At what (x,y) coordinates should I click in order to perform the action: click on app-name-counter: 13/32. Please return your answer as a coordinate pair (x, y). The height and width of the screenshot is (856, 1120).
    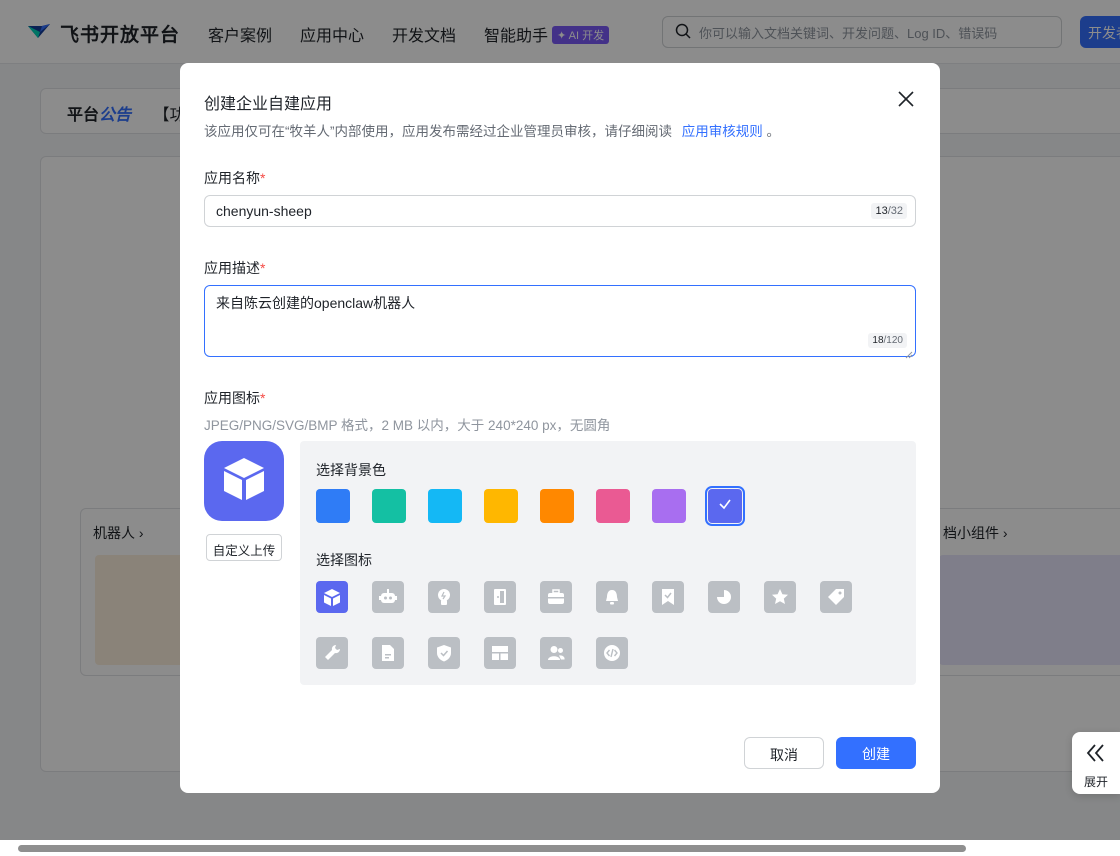
    Looking at the image, I should click on (889, 211).